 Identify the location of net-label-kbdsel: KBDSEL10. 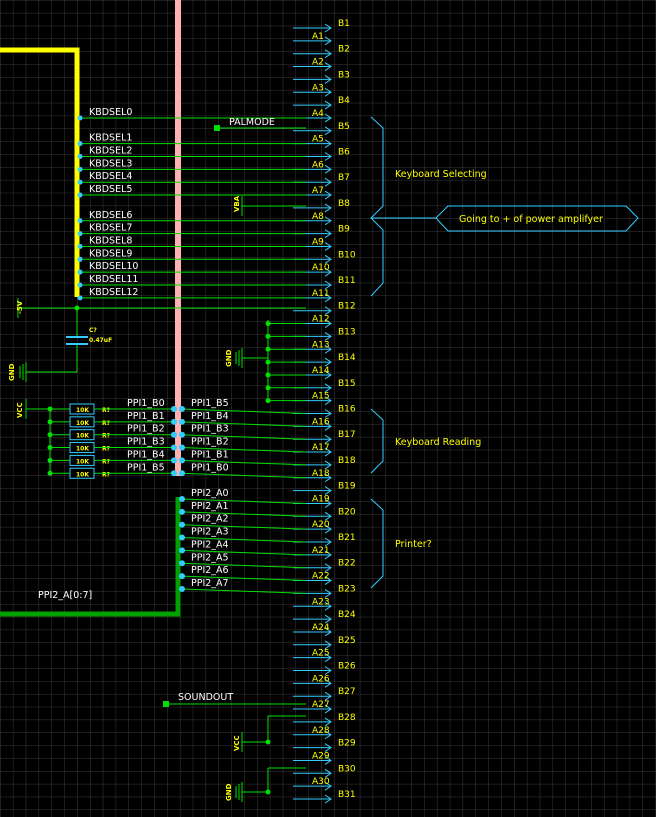
(113, 266).